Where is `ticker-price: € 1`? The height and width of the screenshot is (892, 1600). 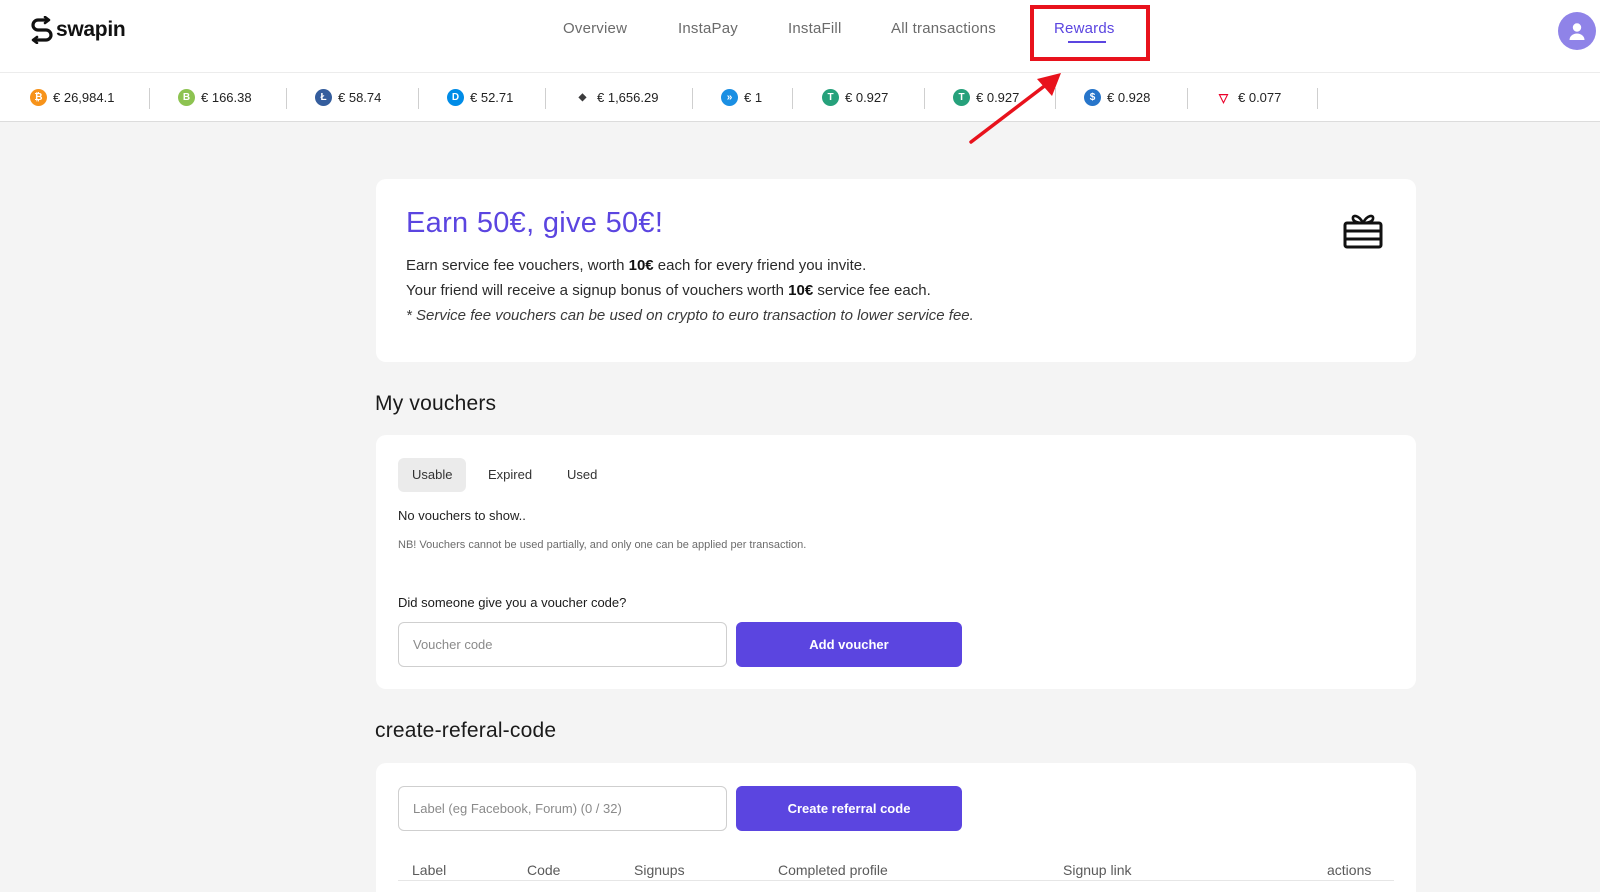
ticker-price: € 1 is located at coordinates (753, 97).